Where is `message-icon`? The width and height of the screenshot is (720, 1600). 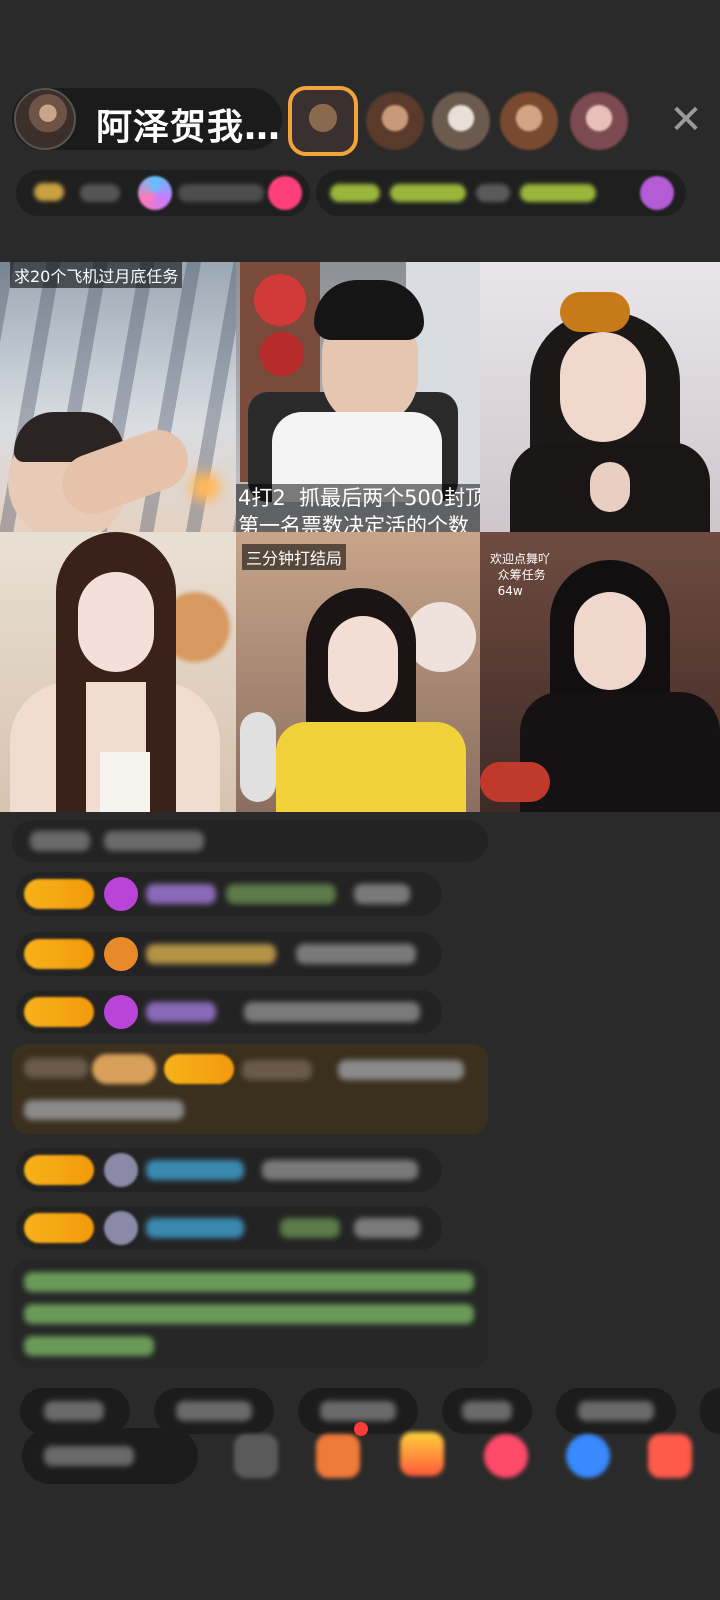 message-icon is located at coordinates (588, 1456).